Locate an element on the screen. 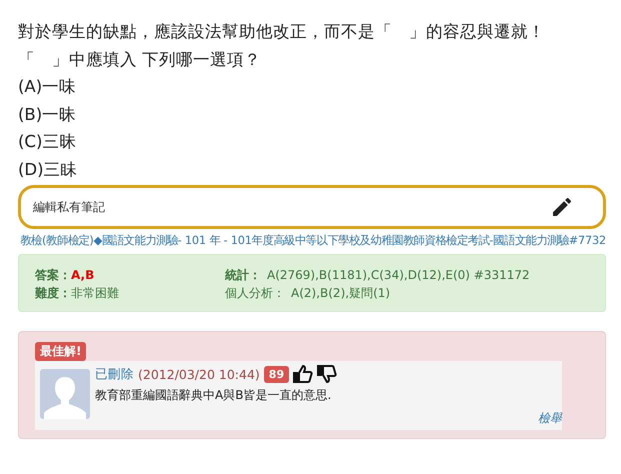  post-time: (2012/03/20 10:44) is located at coordinates (199, 374).